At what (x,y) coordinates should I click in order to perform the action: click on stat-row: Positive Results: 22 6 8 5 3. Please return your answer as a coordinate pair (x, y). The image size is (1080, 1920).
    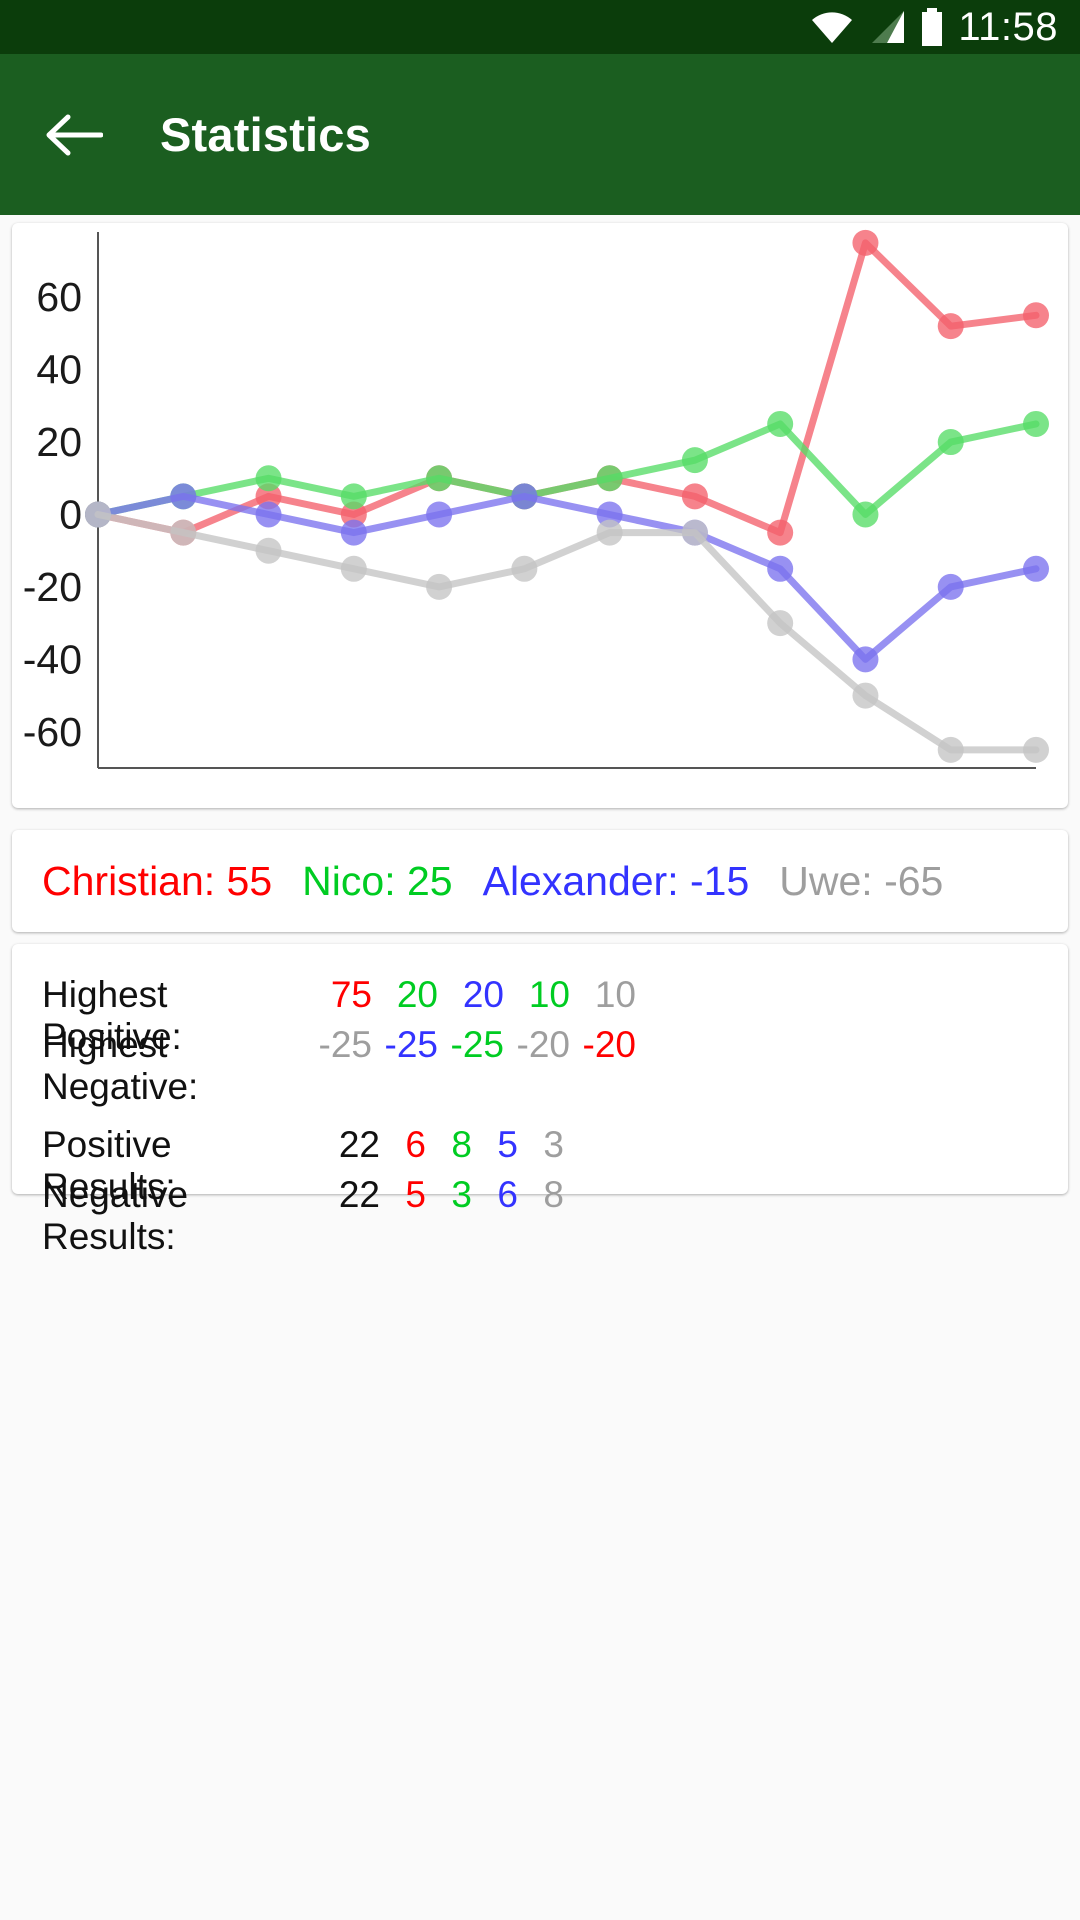
    Looking at the image, I should click on (545, 1165).